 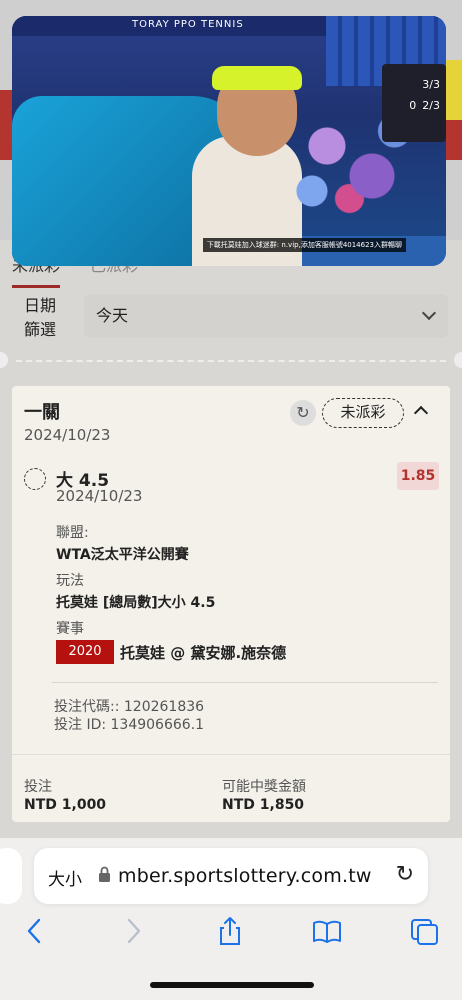 I want to click on event-name: 托莫娃 @ 黛安娜.施奈德, so click(x=203, y=652).